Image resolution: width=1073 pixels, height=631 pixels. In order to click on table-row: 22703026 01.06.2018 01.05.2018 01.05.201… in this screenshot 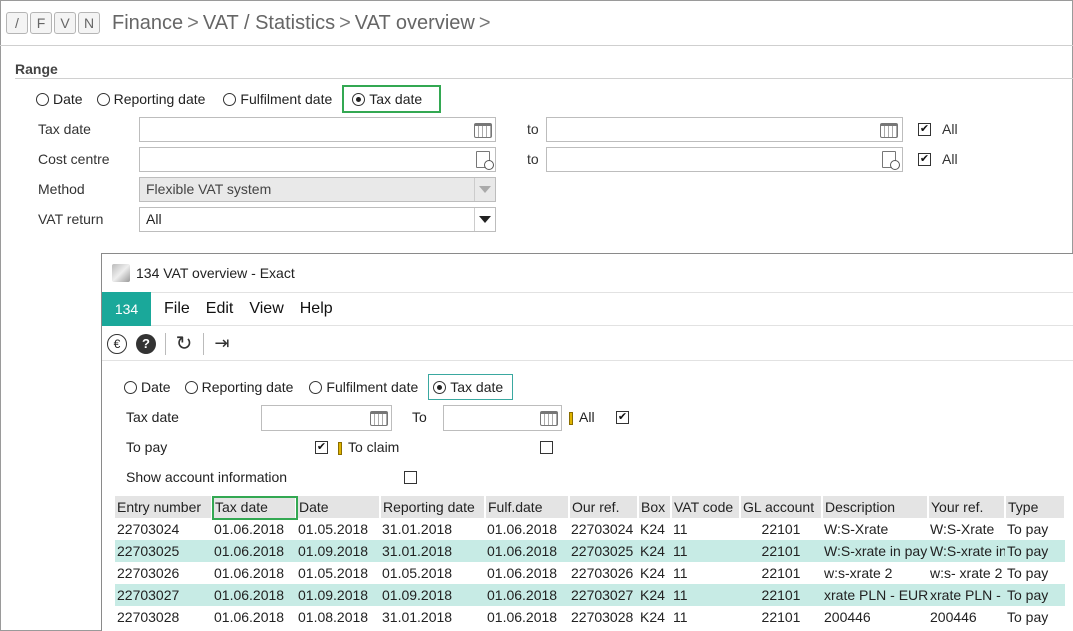, I will do `click(590, 573)`.